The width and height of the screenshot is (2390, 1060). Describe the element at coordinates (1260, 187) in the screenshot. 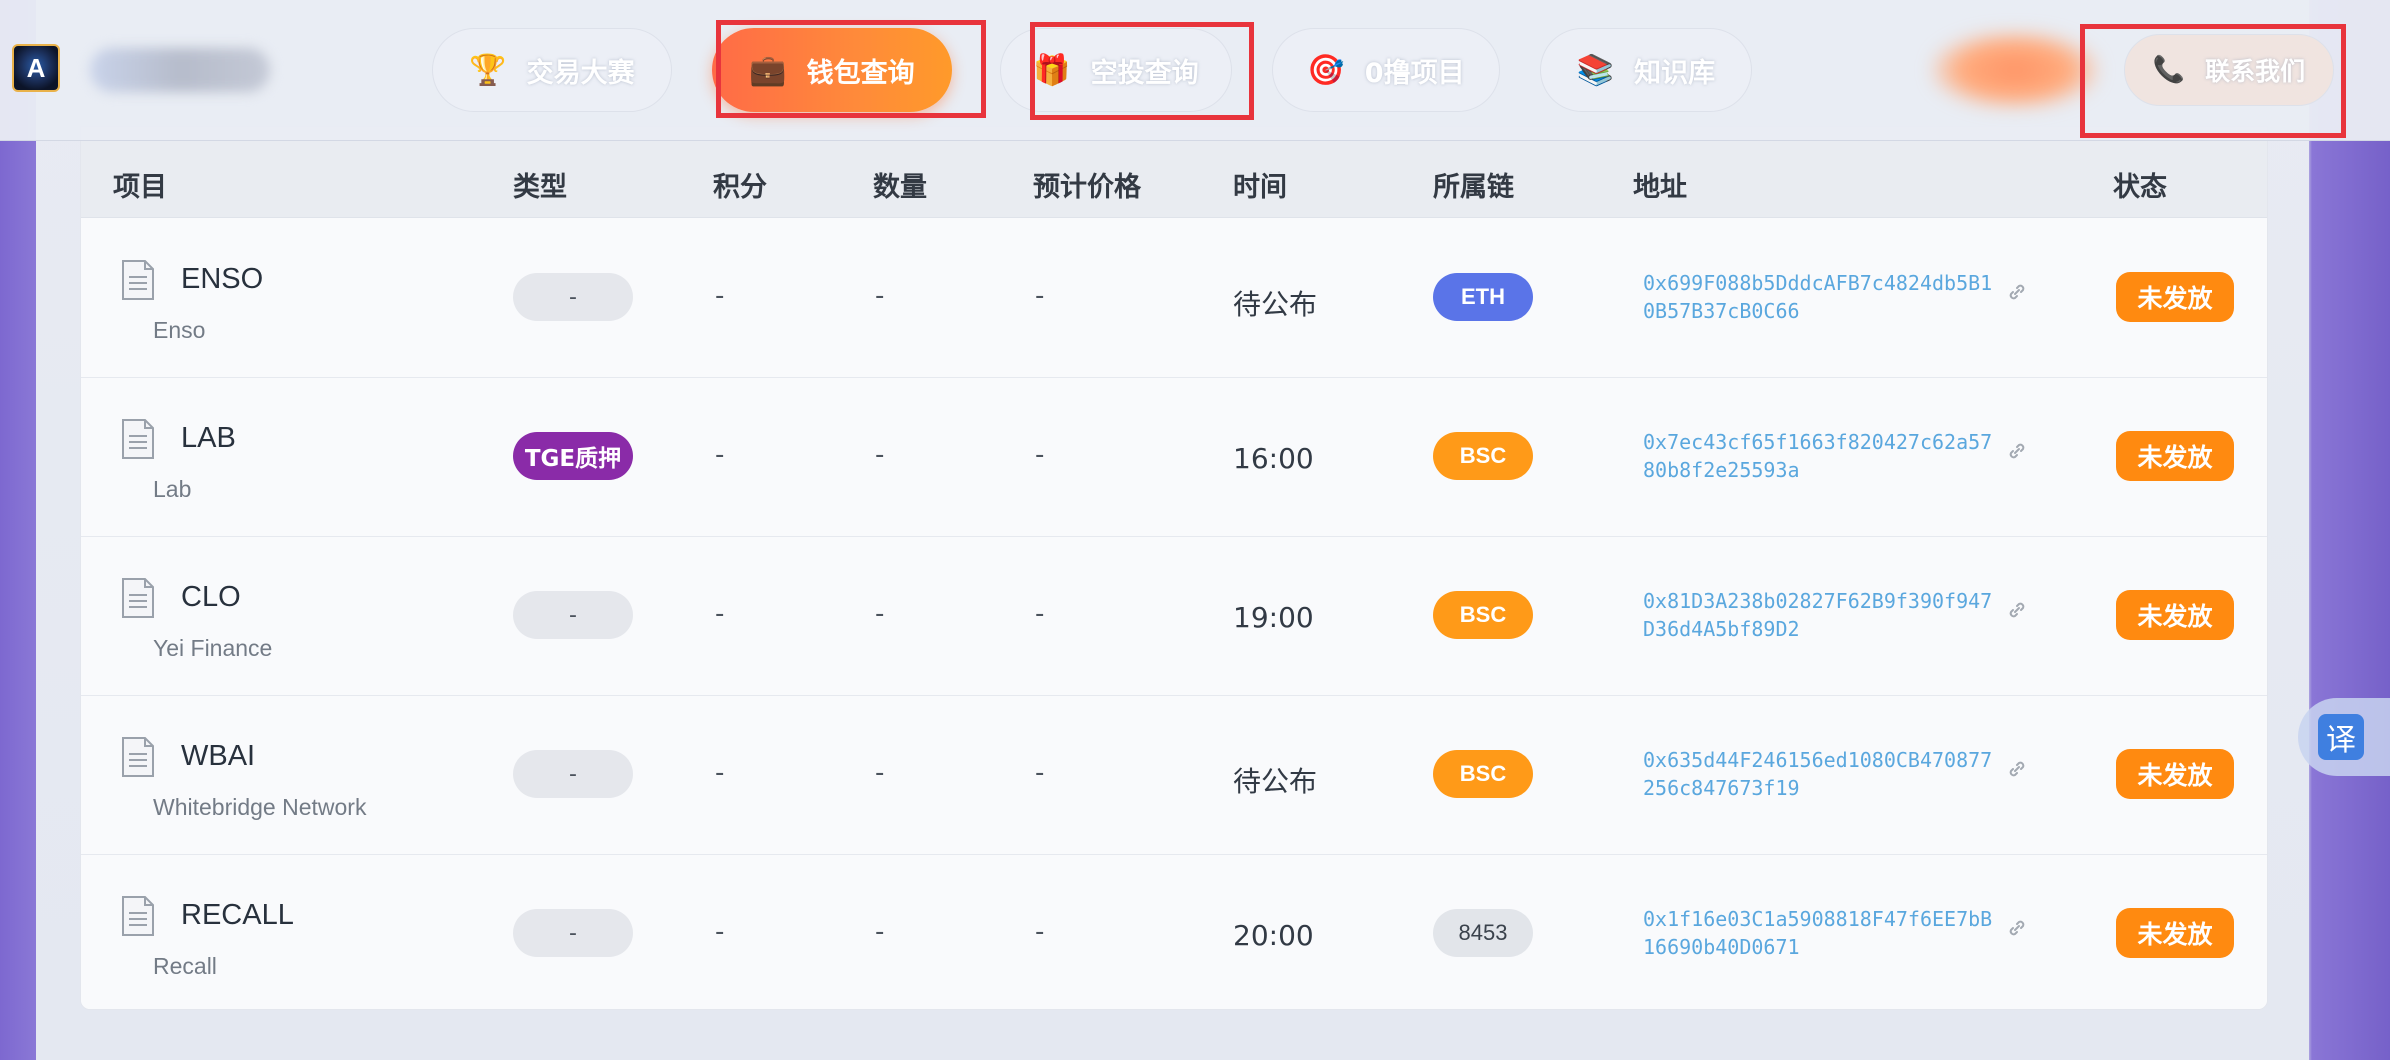

I see `header-time: 时间` at that location.